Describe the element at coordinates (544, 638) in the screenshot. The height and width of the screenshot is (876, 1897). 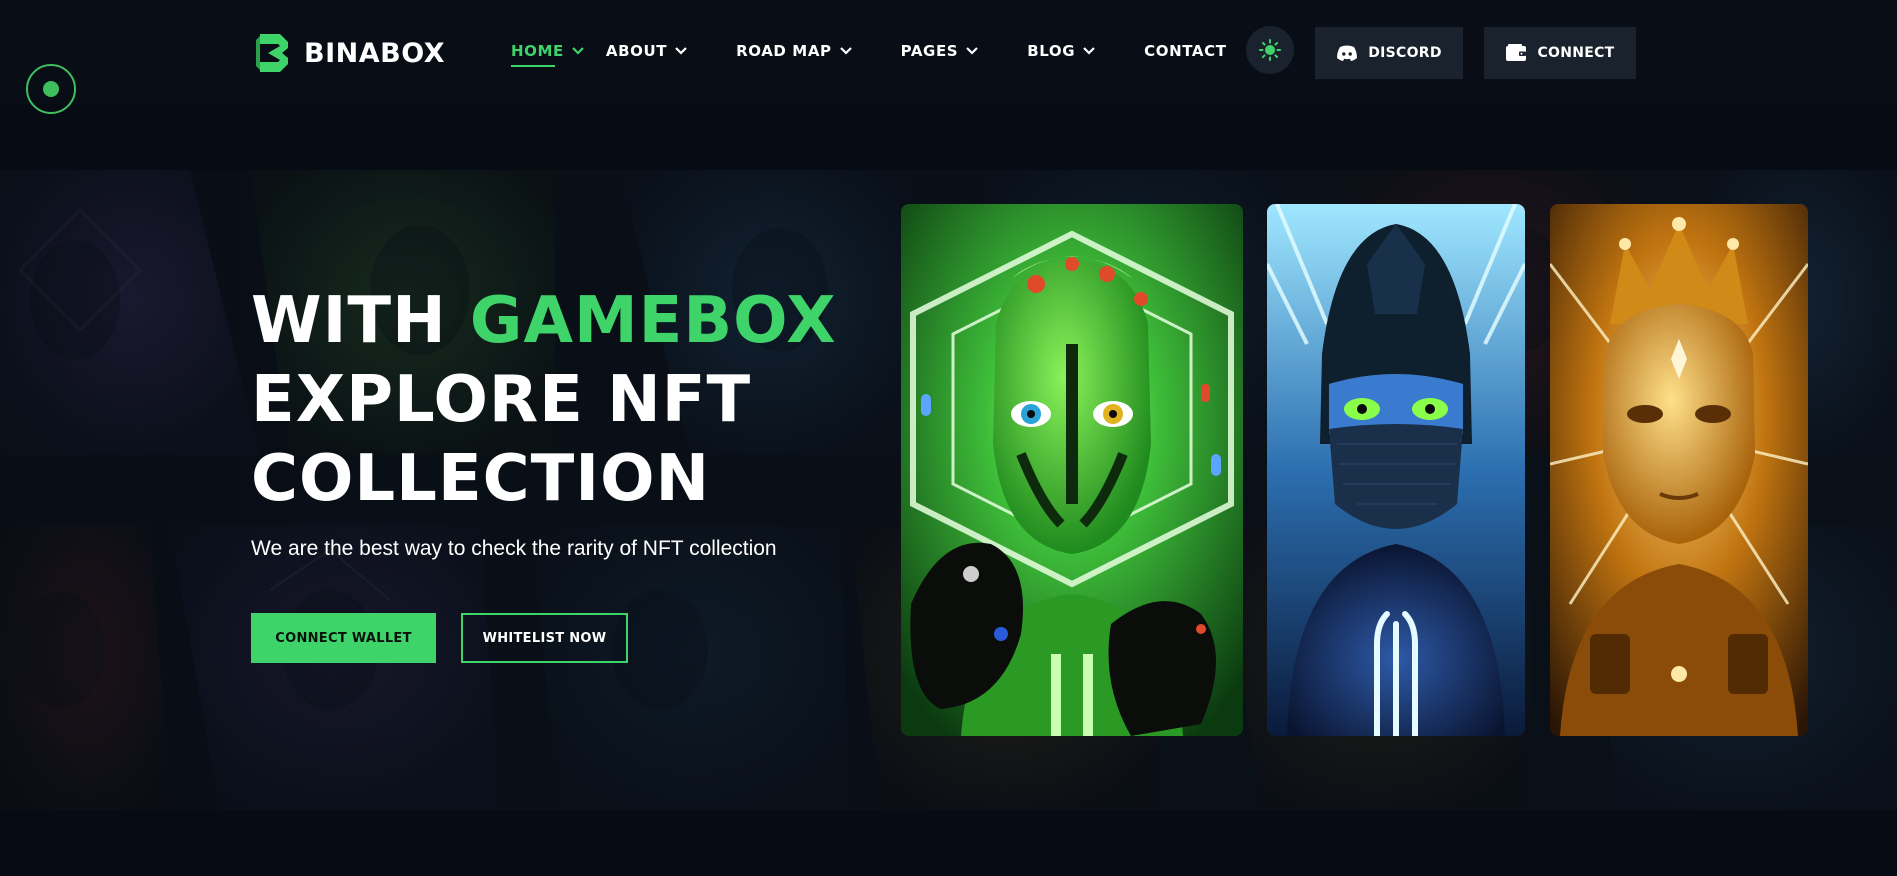
I see `whitelist-now-button: WHITELIST NOW` at that location.